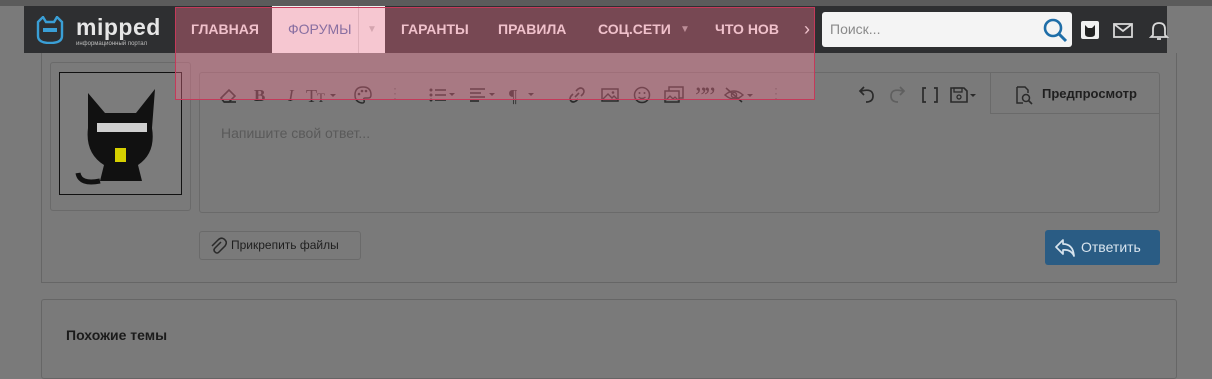 This screenshot has width=1212, height=379. Describe the element at coordinates (964, 95) in the screenshot. I see `save-draft-icon` at that location.